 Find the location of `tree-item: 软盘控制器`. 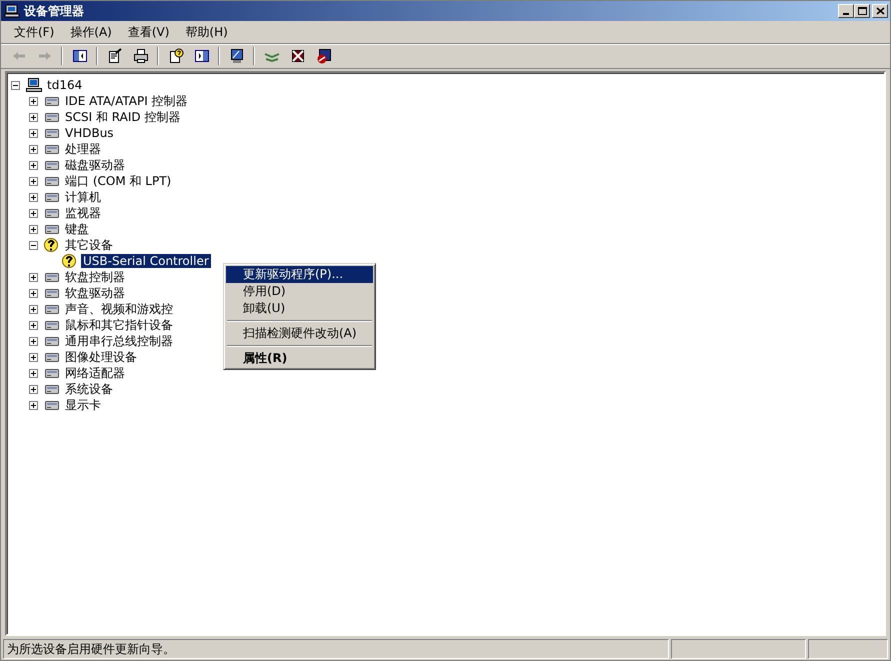

tree-item: 软盘控制器 is located at coordinates (95, 277).